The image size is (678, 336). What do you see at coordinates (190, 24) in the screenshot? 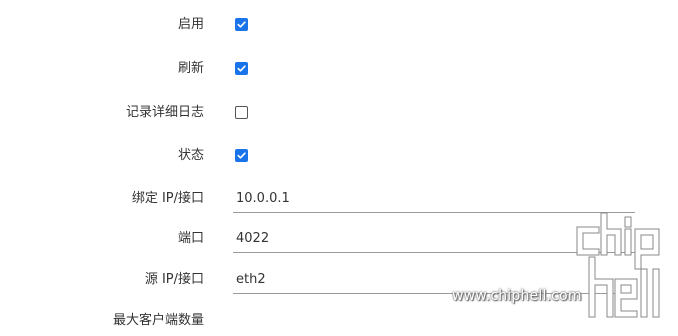
I see `enable-label: 启用` at bounding box center [190, 24].